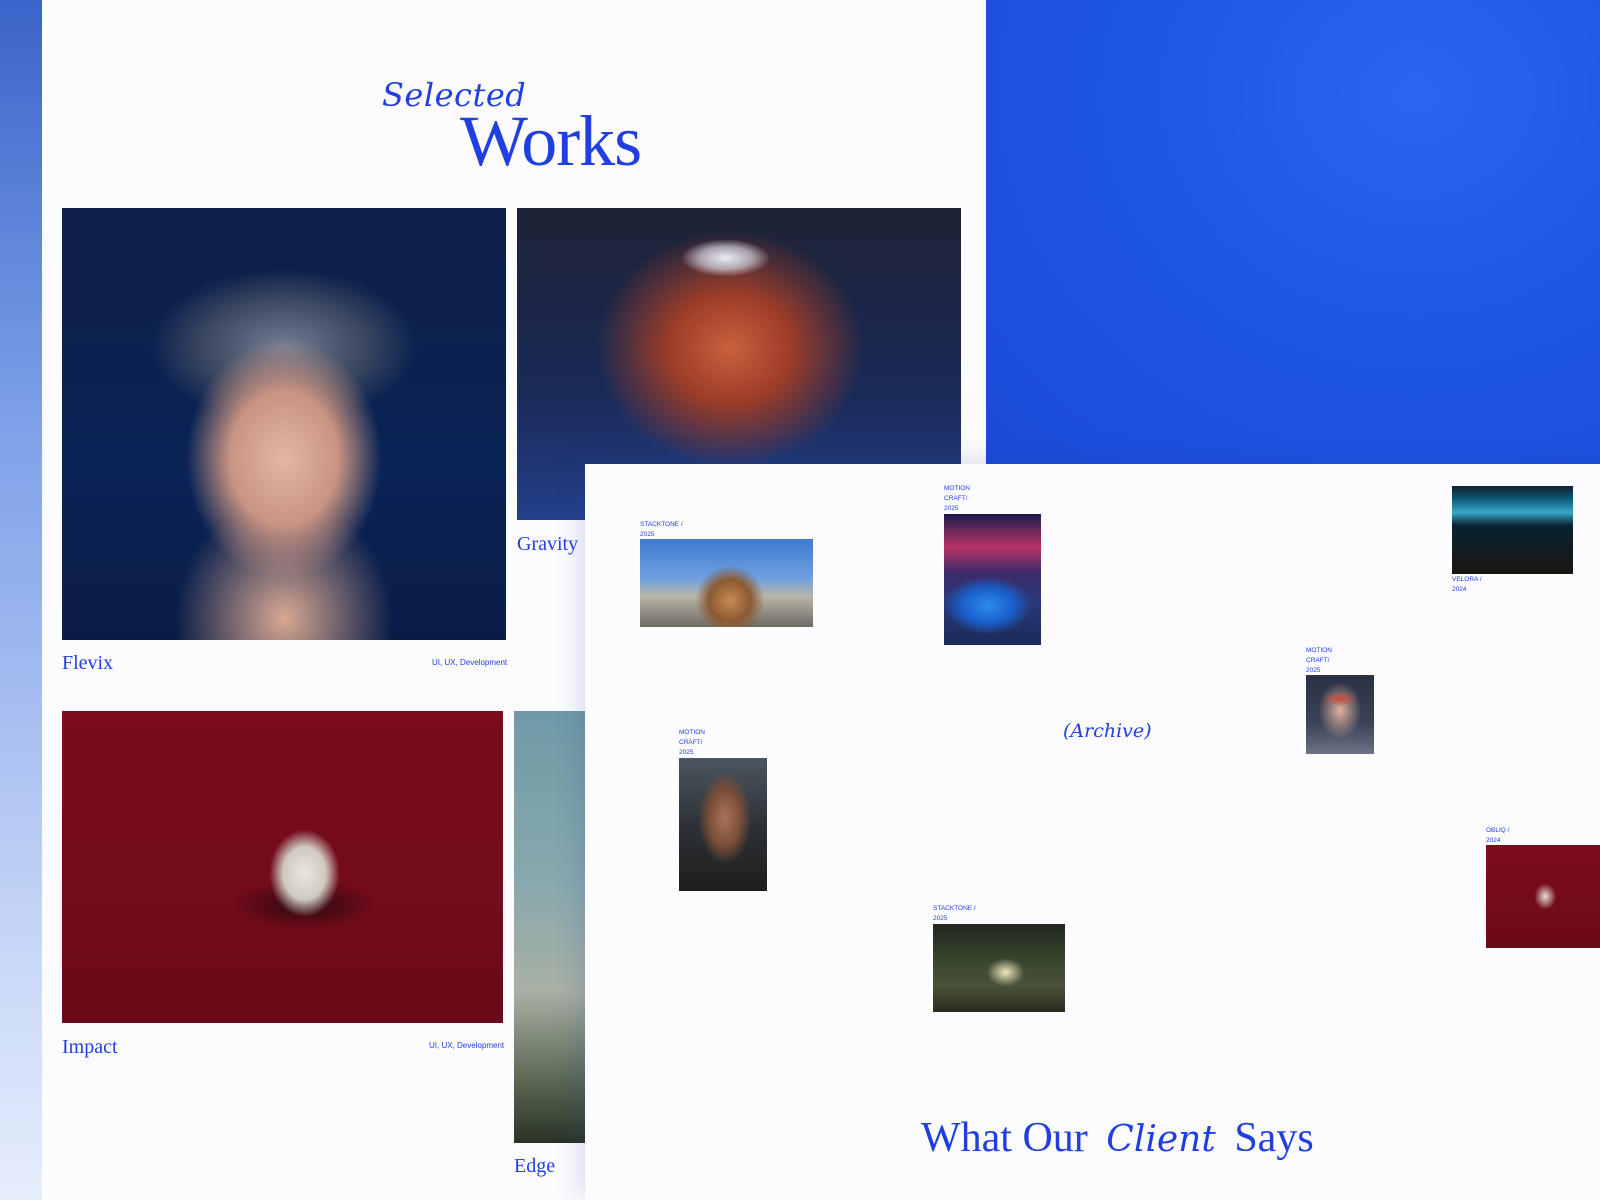 This screenshot has width=1600, height=1200. Describe the element at coordinates (992, 579) in the screenshot. I see `archive-thumb-car` at that location.